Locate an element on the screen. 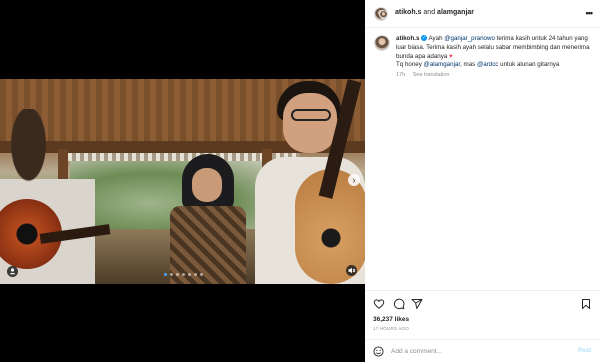 The image size is (600, 362). see-translation-link: See translation is located at coordinates (431, 75).